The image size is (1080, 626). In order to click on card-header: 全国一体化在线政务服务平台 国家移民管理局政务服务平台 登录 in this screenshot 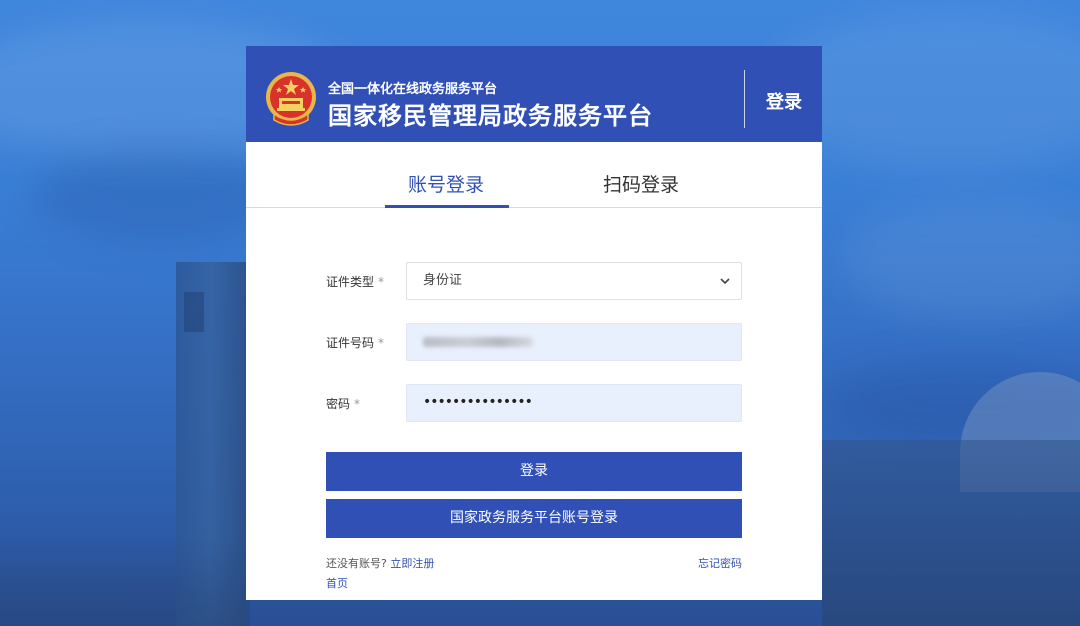, I will do `click(534, 94)`.